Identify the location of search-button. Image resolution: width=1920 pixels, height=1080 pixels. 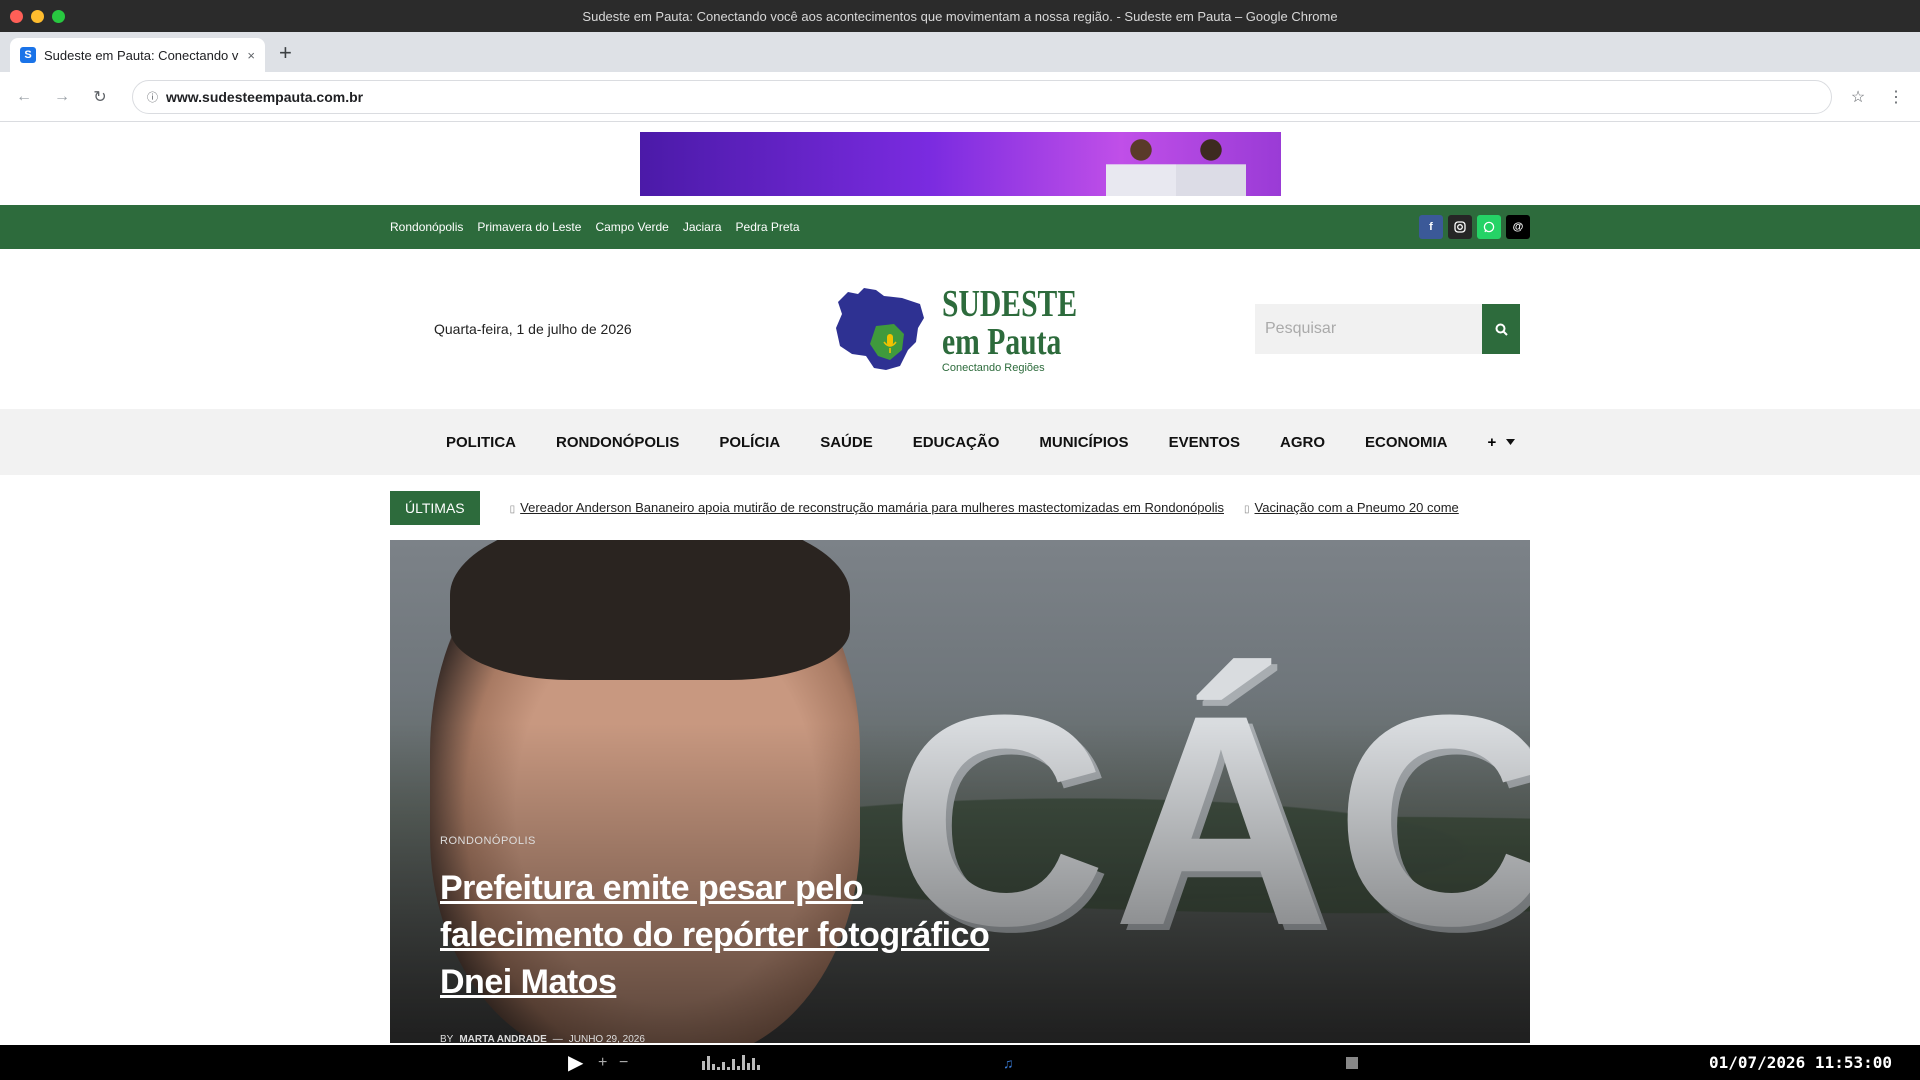
(1501, 329).